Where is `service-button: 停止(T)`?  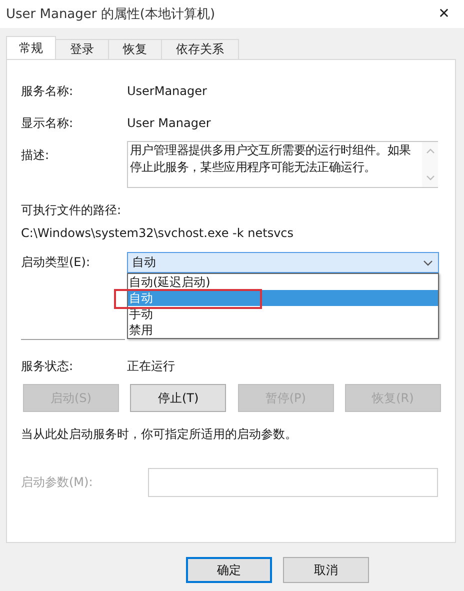
service-button: 停止(T) is located at coordinates (178, 398).